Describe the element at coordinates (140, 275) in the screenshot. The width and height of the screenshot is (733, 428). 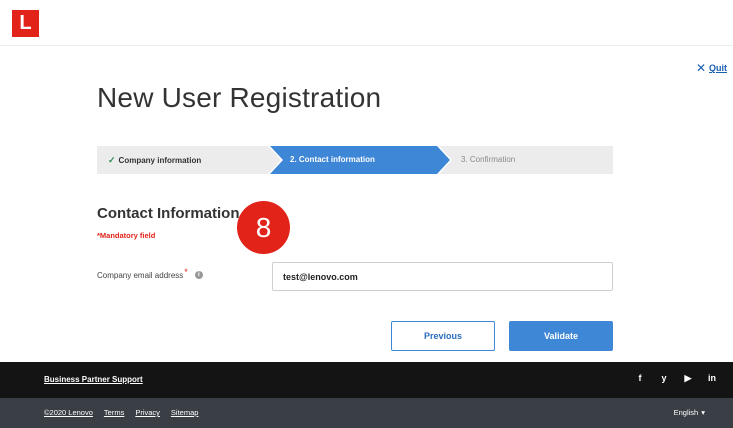
I see `email-label-text: Company email address` at that location.